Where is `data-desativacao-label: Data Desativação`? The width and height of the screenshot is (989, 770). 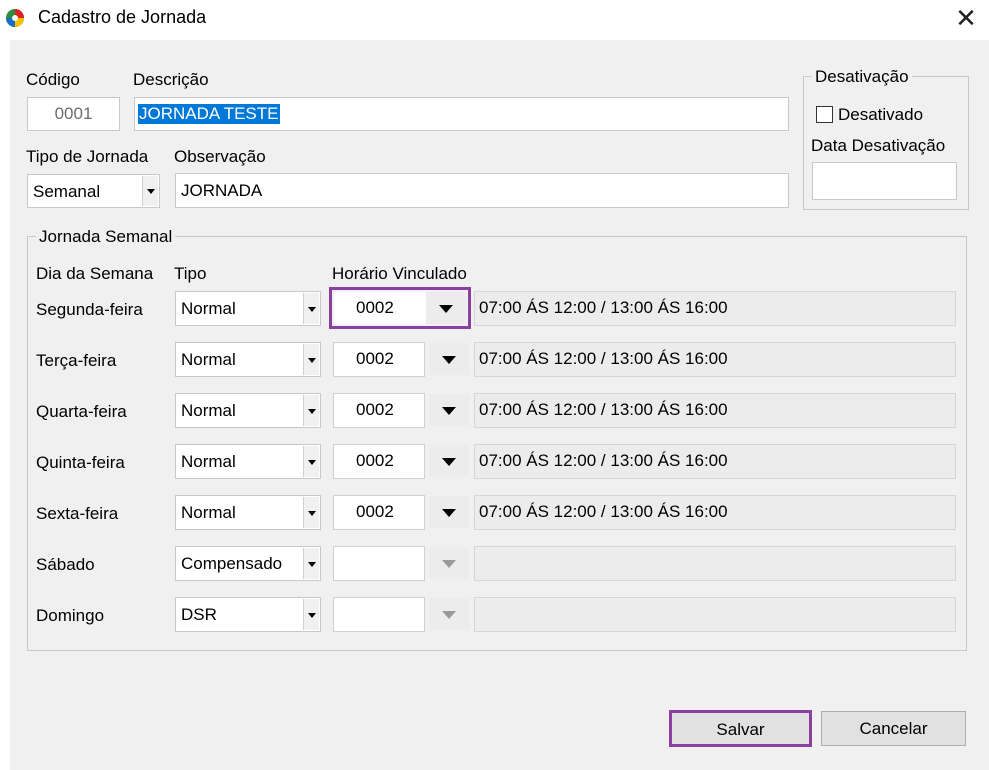
data-desativacao-label: Data Desativação is located at coordinates (878, 145).